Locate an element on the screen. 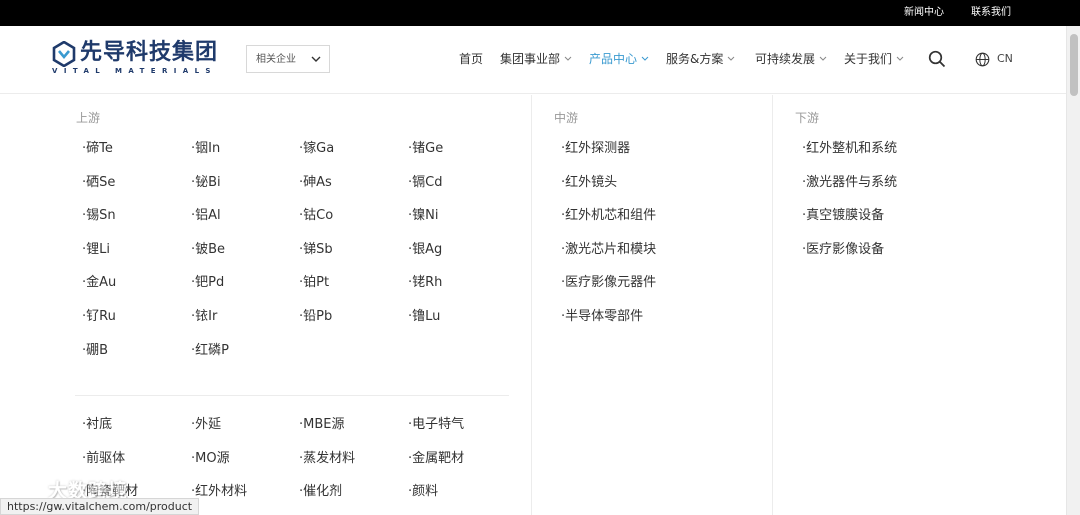 This screenshot has height=515, width=1080. logo-chinese-name: 先导科技集团 is located at coordinates (149, 52).